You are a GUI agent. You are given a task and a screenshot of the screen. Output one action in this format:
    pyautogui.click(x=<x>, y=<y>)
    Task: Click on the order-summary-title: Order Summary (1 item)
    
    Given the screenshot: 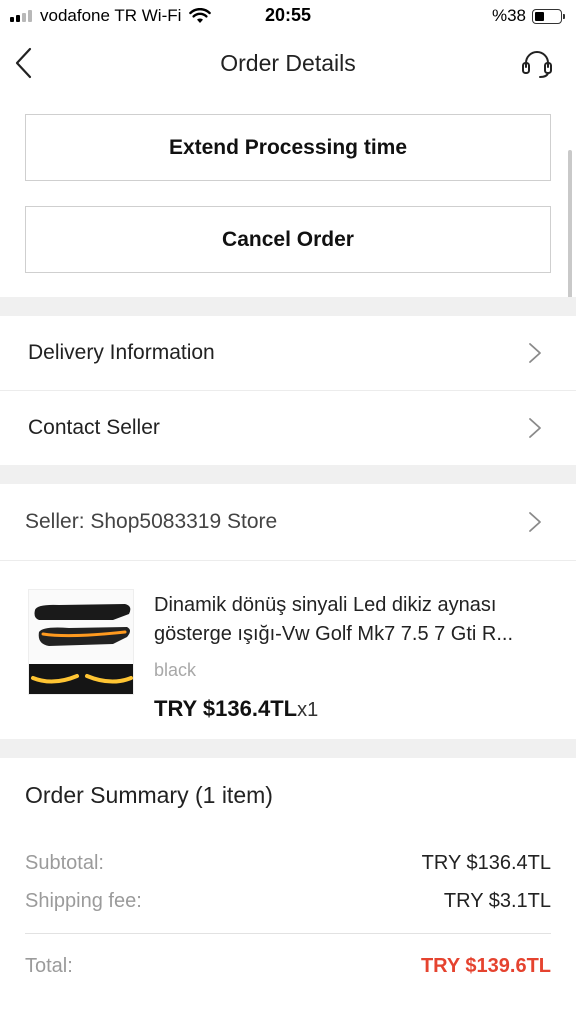 What is the action you would take?
    pyautogui.click(x=149, y=795)
    